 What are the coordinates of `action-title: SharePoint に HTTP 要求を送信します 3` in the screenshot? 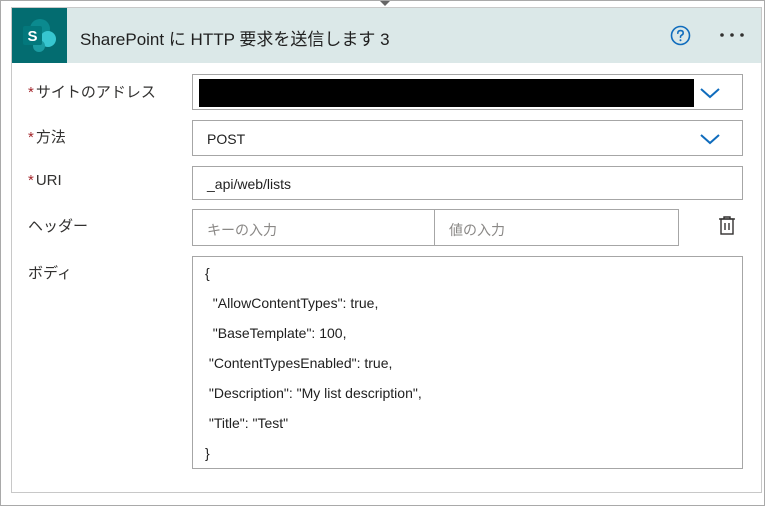 It's located at (235, 39).